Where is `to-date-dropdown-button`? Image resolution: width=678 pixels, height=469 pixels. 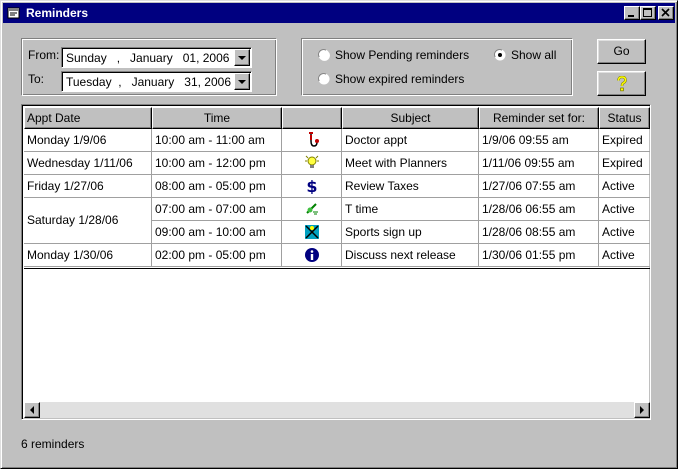 to-date-dropdown-button is located at coordinates (242, 81).